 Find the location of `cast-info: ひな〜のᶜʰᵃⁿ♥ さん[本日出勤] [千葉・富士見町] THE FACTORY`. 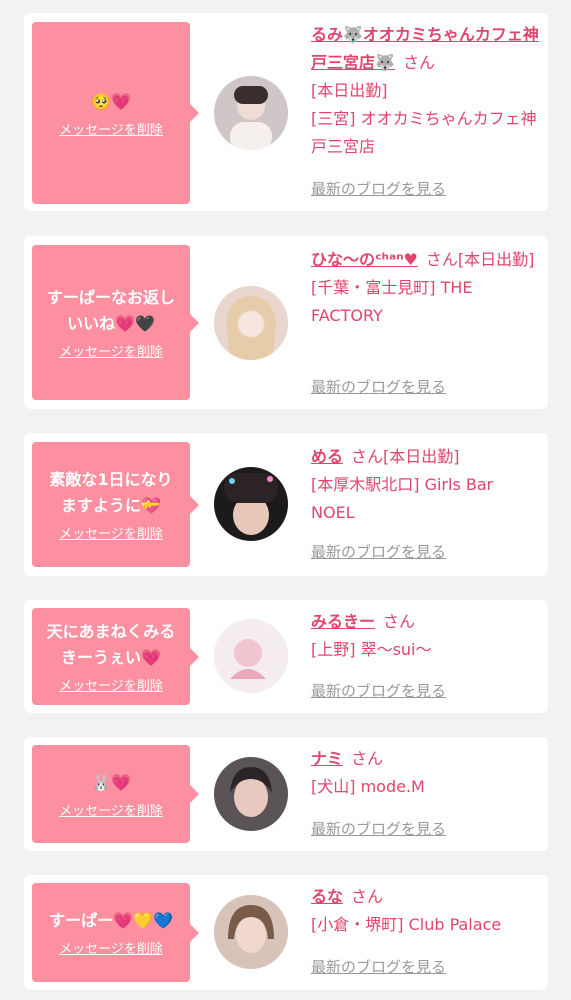

cast-info: ひな〜のᶜʰᵃⁿ♥ さん[本日出勤] [千葉・富士見町] THE FACTORY is located at coordinates (426, 288).